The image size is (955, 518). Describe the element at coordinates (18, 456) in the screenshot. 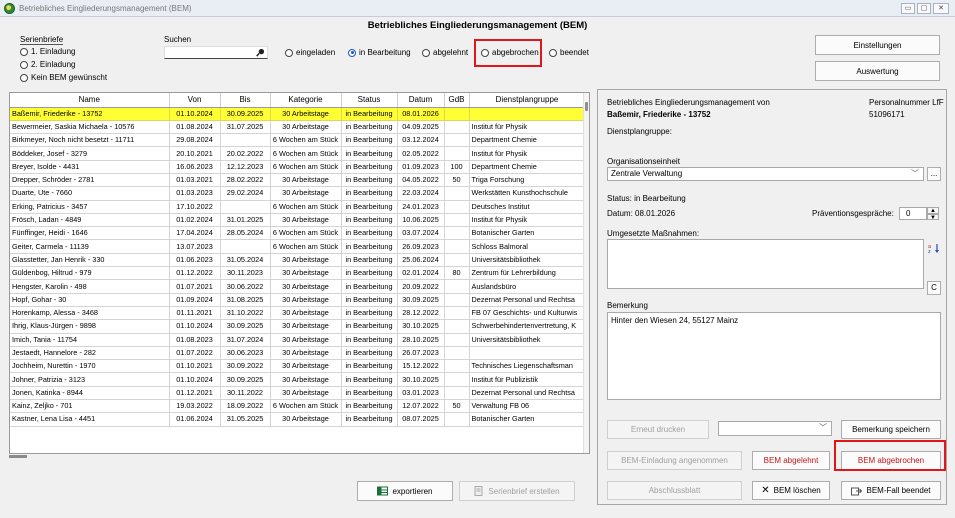

I see `horizontal-scrollbar` at that location.